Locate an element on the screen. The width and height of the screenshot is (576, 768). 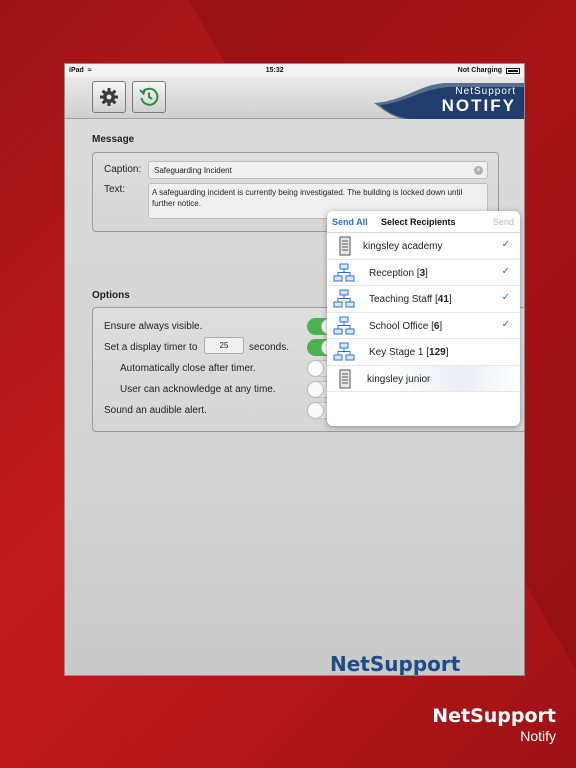
corner-brand-logo: NetSupport Notify is located at coordinates (494, 724).